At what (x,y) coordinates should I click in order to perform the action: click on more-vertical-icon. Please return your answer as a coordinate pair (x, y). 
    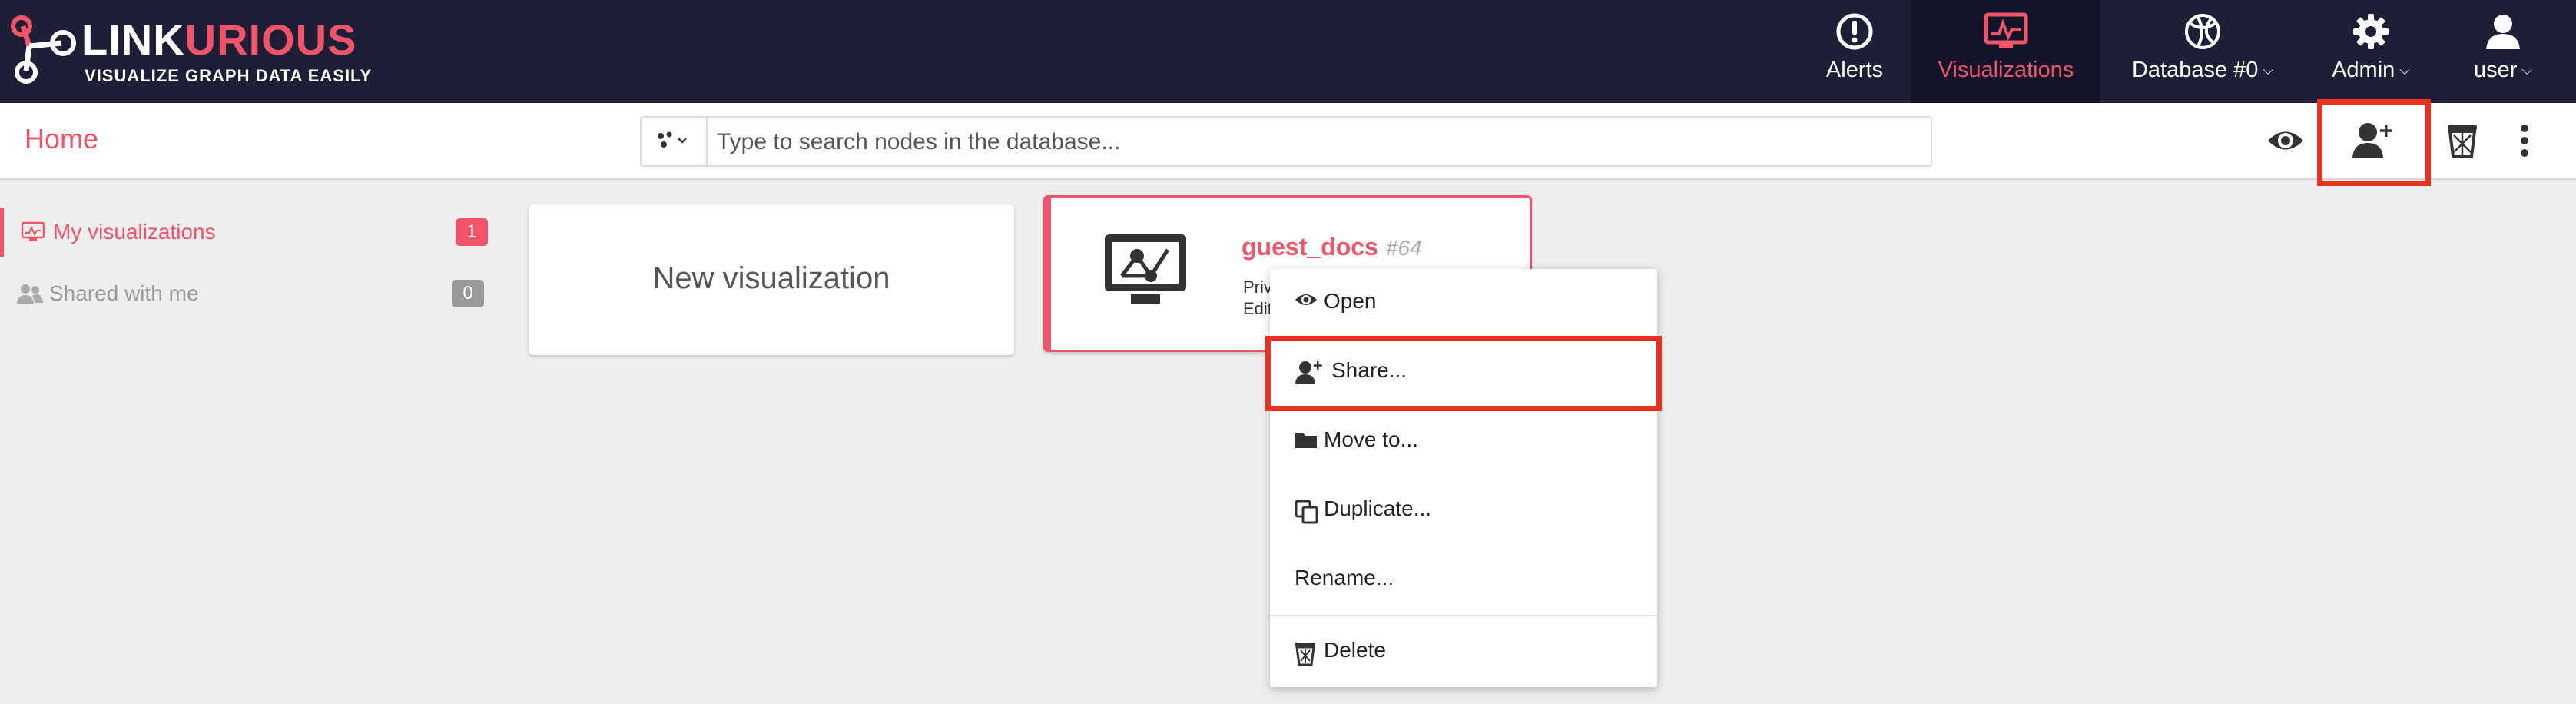
    Looking at the image, I should click on (2524, 141).